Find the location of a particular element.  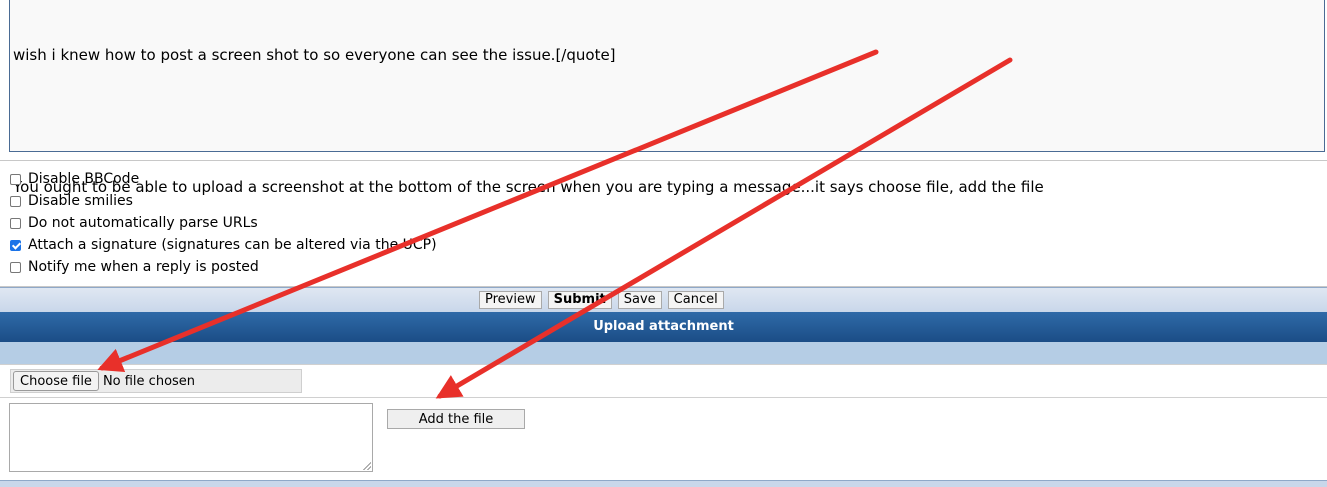

option-label: Disable BBCode is located at coordinates (84, 179).